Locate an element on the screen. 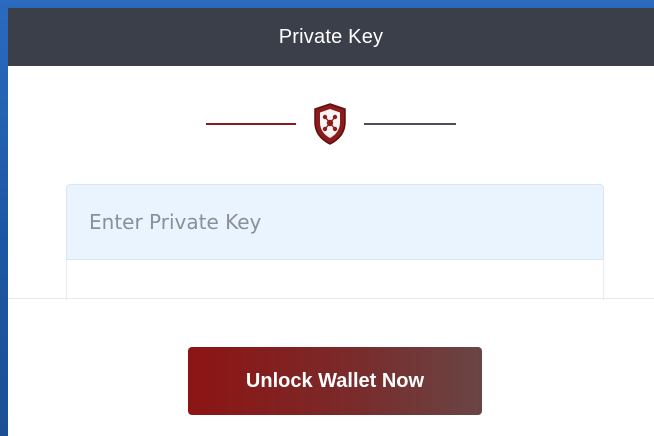  decorative-divider is located at coordinates (331, 124).